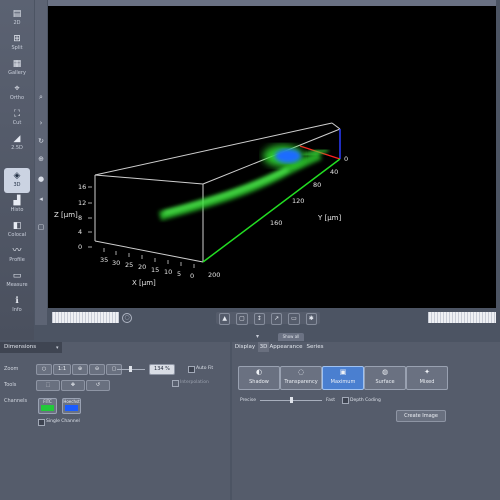 The width and height of the screenshot is (500, 500). Describe the element at coordinates (41, 179) in the screenshot. I see `light-tool-icon: ●` at that location.